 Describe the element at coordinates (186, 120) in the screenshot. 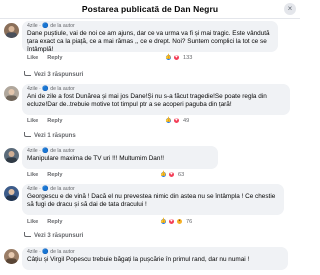

I see `reaction-count: 49` at that location.